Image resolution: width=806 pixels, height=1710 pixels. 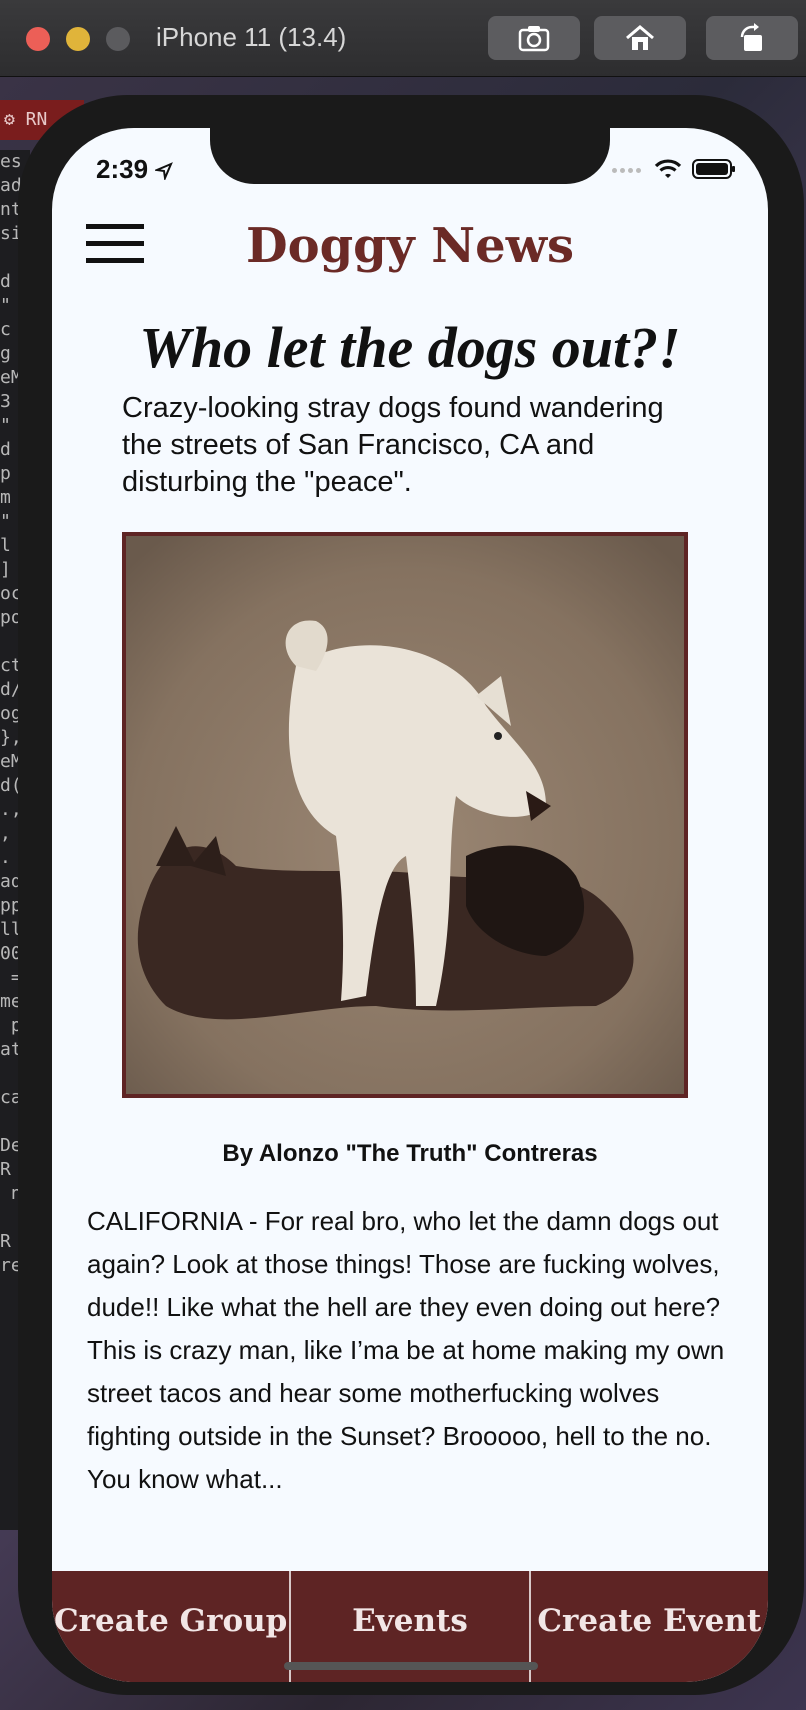 What do you see at coordinates (410, 1153) in the screenshot?
I see `article-byline: By Alonzo "The Truth" Contreras` at bounding box center [410, 1153].